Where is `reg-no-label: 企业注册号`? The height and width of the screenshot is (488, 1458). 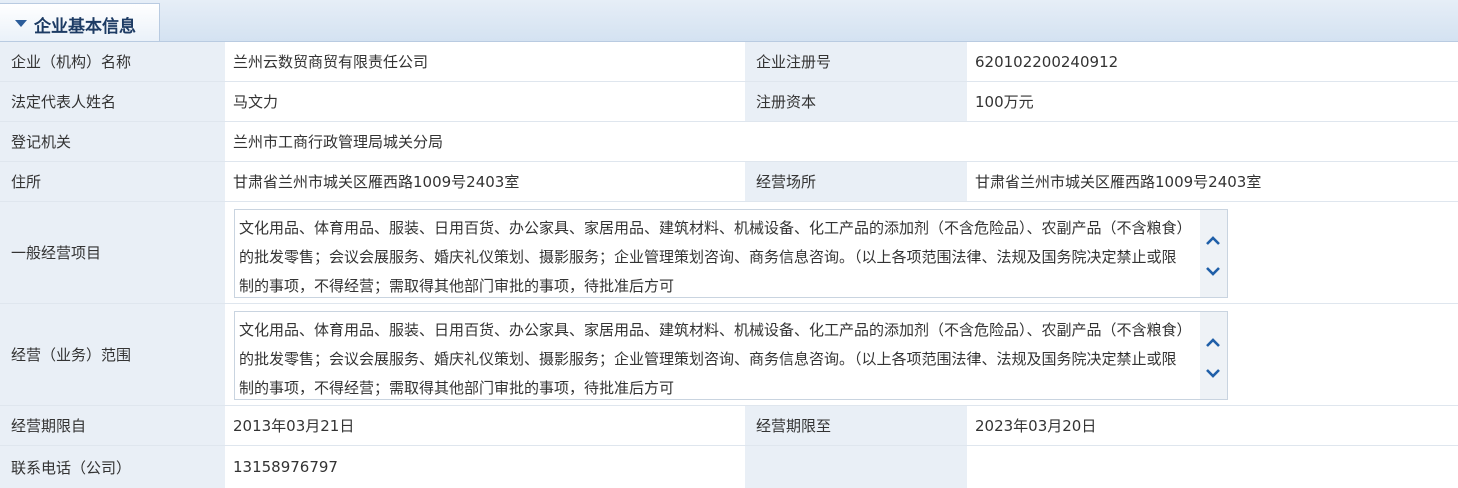
reg-no-label: 企业注册号 is located at coordinates (856, 61).